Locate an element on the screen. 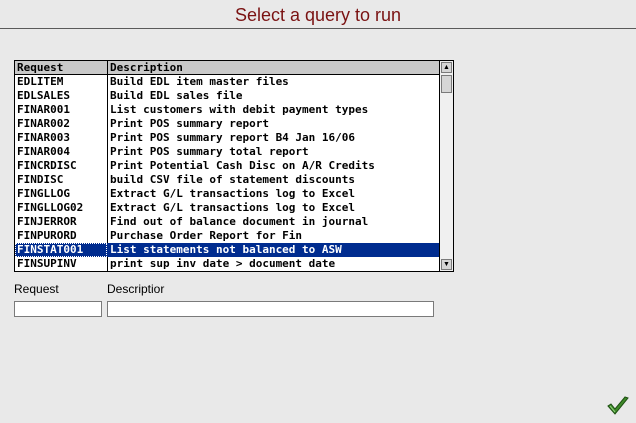 The height and width of the screenshot is (423, 636). title-divider is located at coordinates (318, 28).